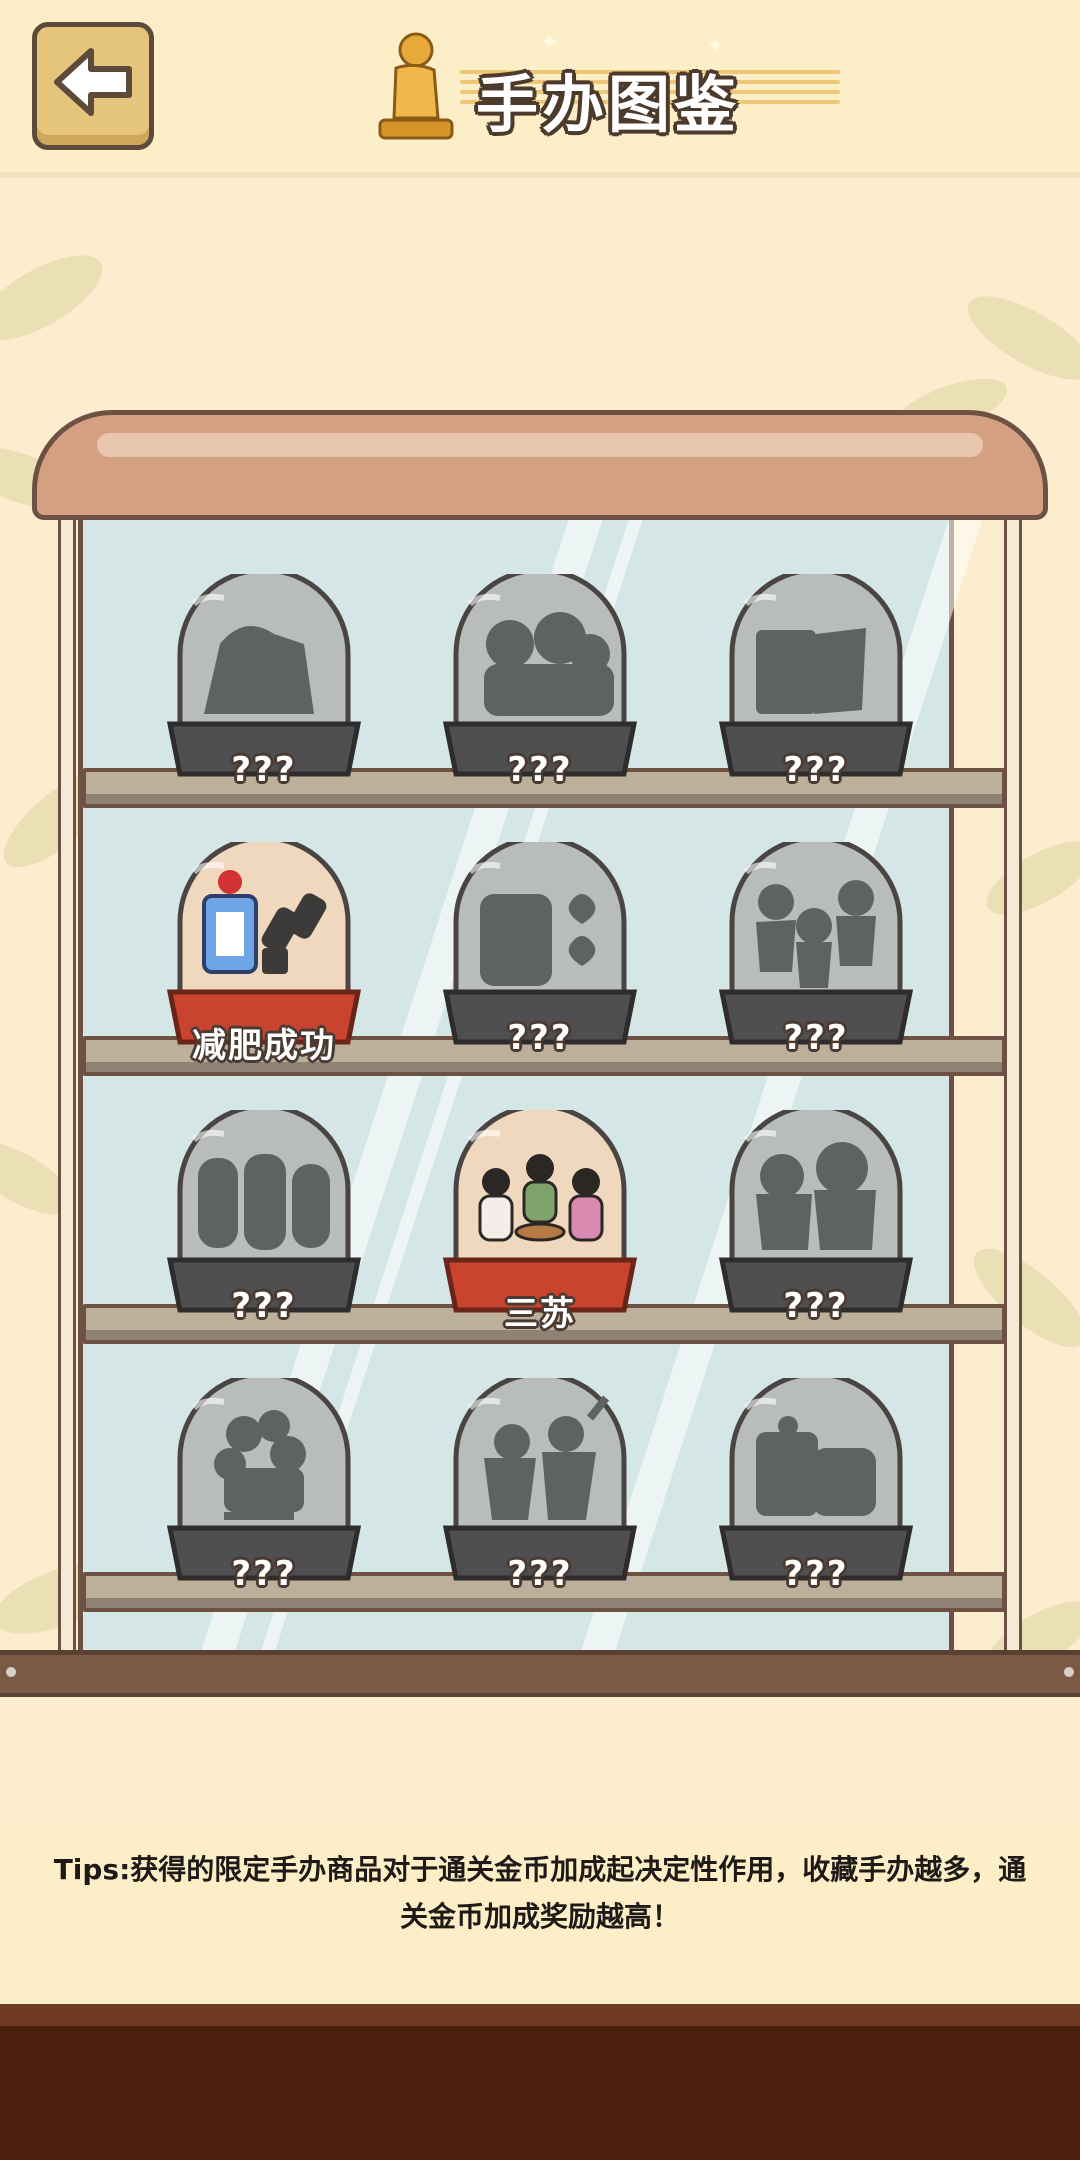 Image resolution: width=1080 pixels, height=2160 pixels. What do you see at coordinates (608, 104) in the screenshot?
I see `page-title: 手办图鉴` at bounding box center [608, 104].